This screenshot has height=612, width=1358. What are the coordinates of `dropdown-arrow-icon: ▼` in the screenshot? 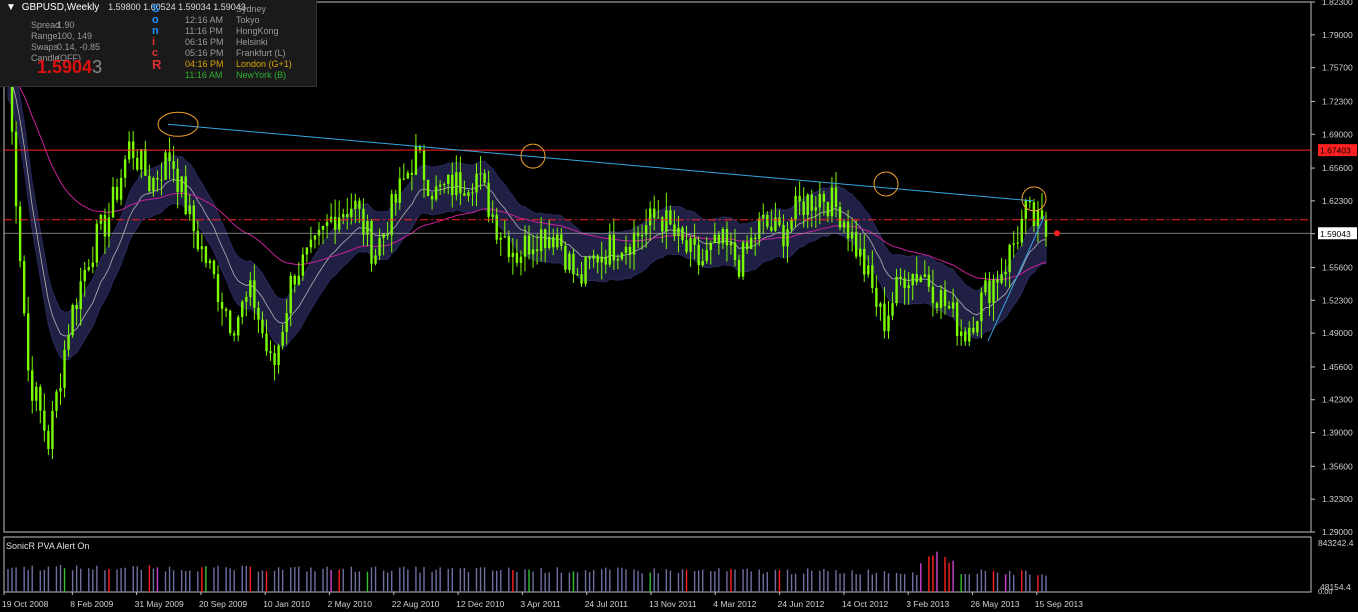 It's located at (11, 7).